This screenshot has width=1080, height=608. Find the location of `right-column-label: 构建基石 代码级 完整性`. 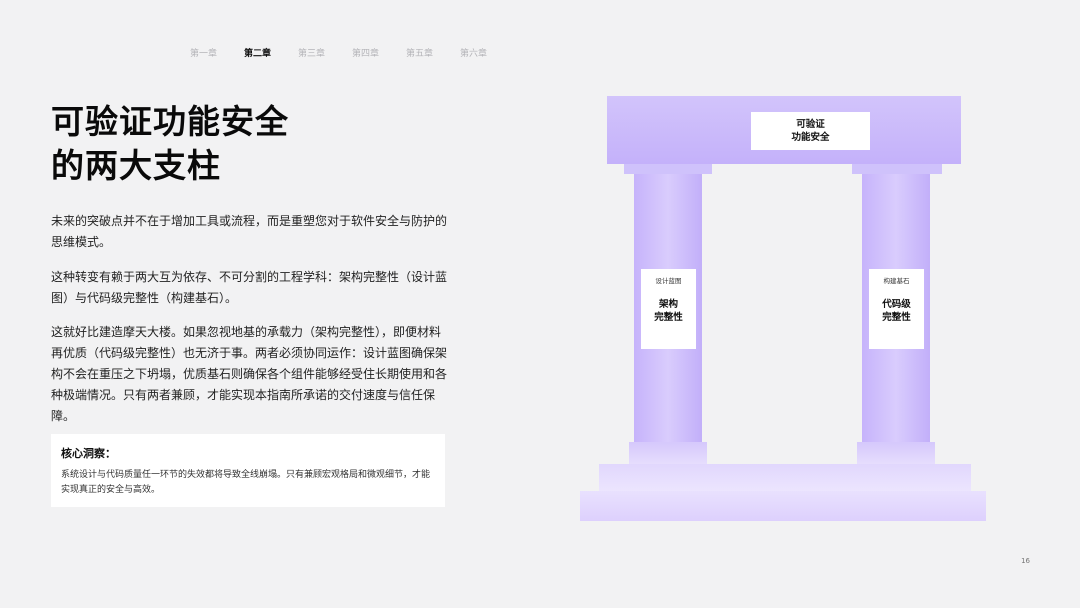

right-column-label: 构建基石 代码级 完整性 is located at coordinates (896, 309).